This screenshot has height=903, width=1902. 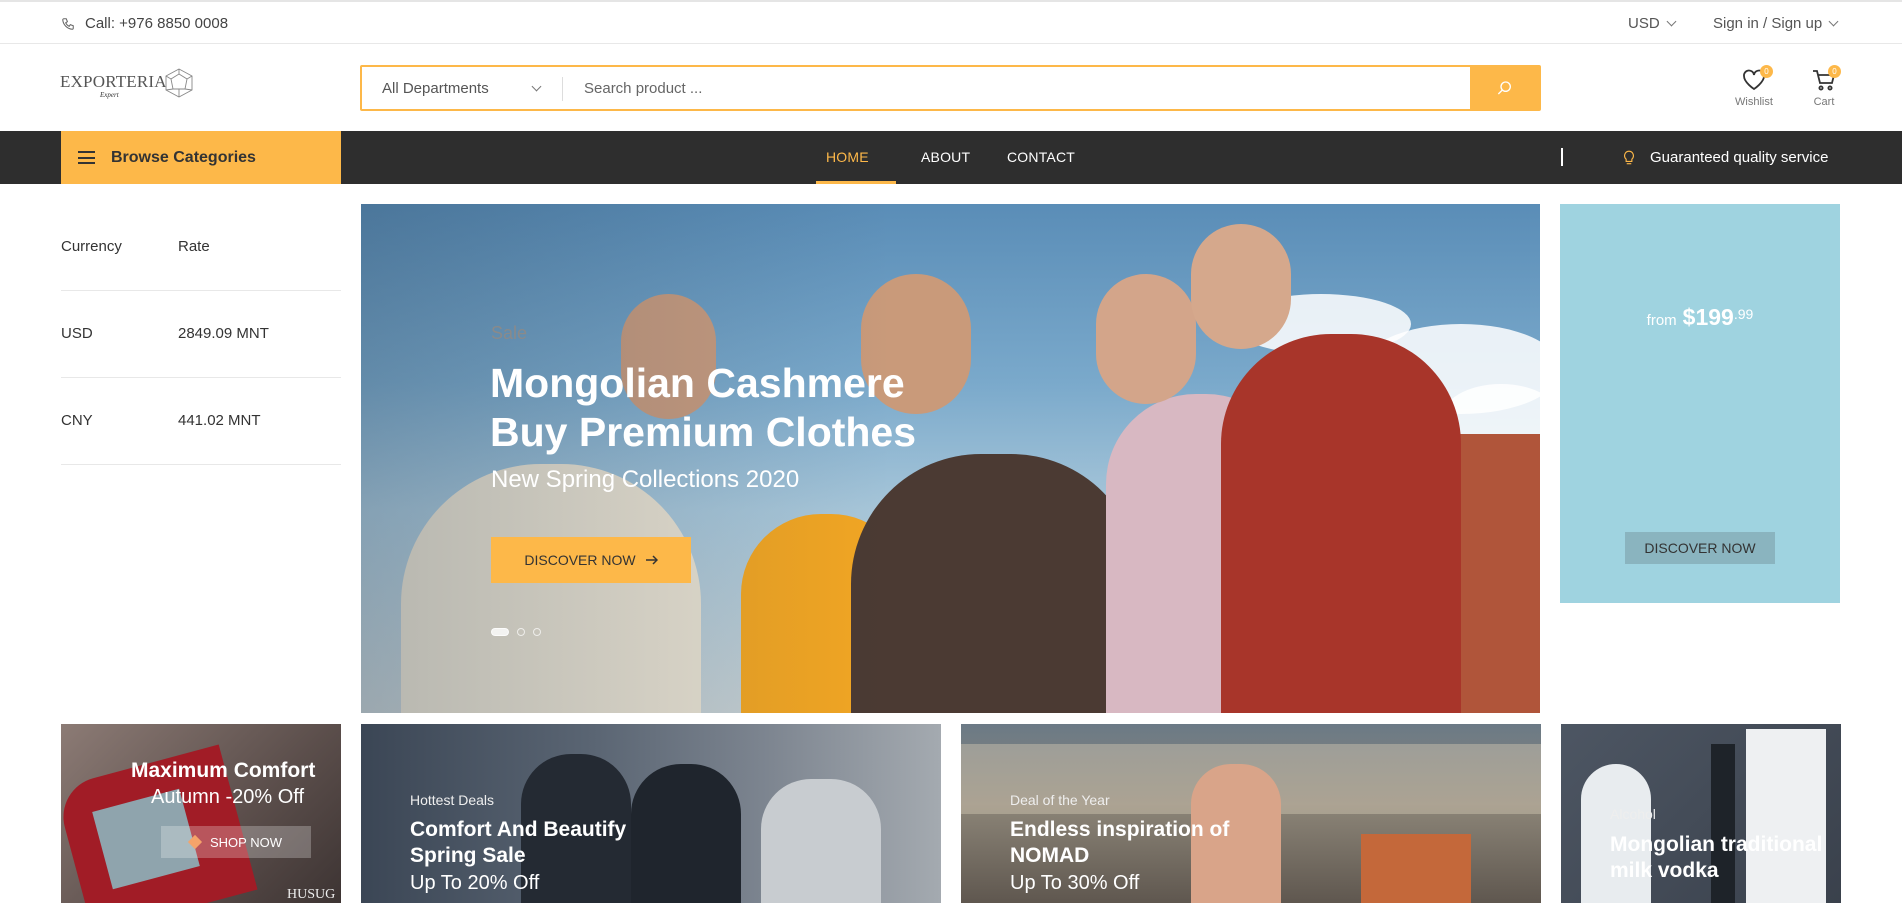 What do you see at coordinates (1060, 800) in the screenshot?
I see `banner-tag: Deal of the Year` at bounding box center [1060, 800].